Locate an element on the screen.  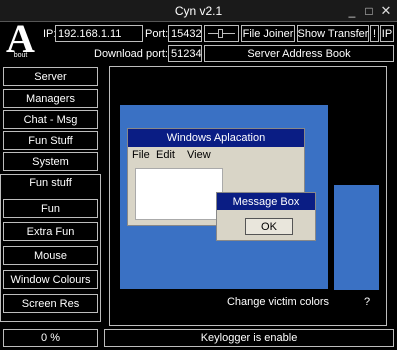
ip-button: IP is located at coordinates (387, 33).